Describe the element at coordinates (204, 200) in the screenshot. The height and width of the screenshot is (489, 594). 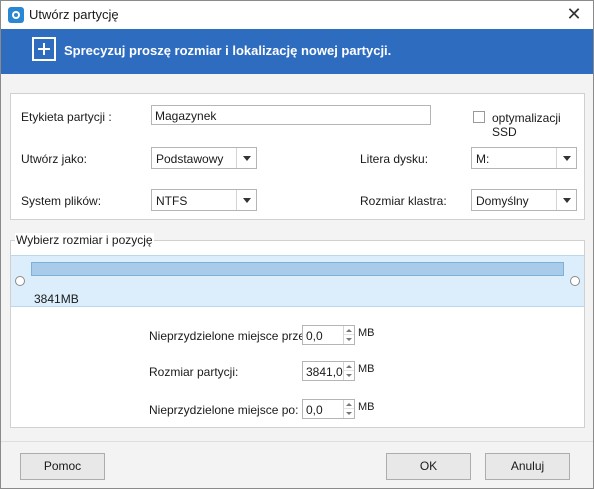
I see `file-system-select: NTFS` at that location.